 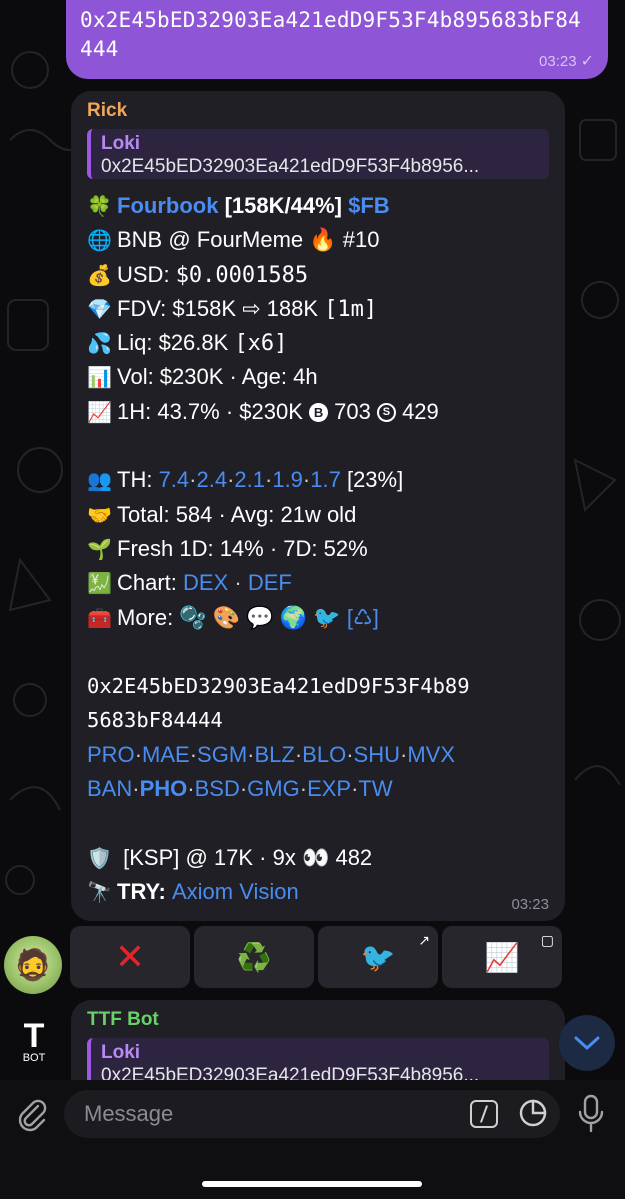 What do you see at coordinates (166, 754) in the screenshot?
I see `link-mae: MAE` at bounding box center [166, 754].